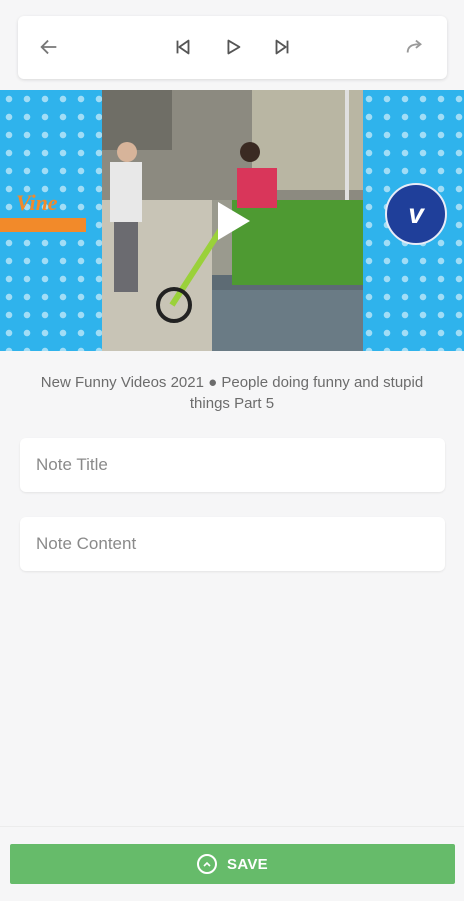  I want to click on note-content-input, so click(231, 544).